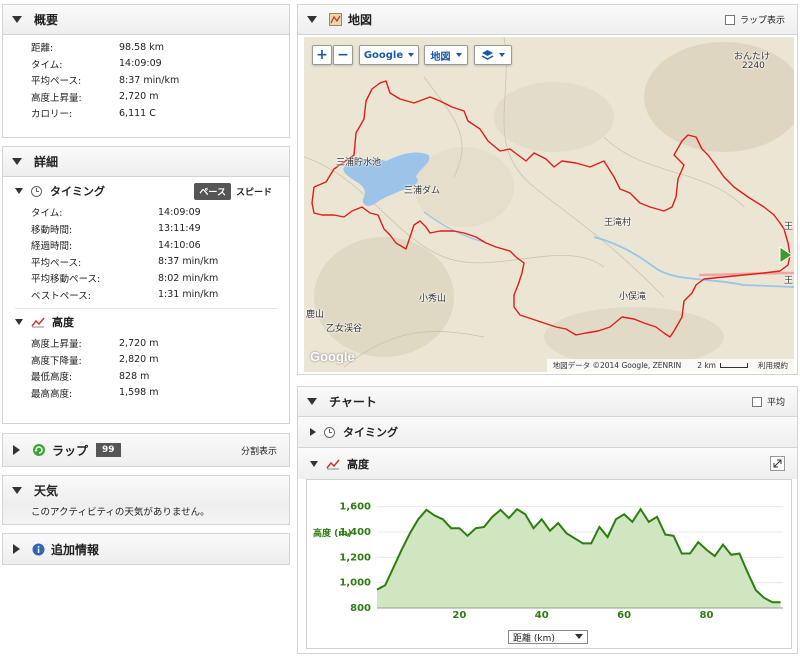 The image size is (800, 657). Describe the element at coordinates (42, 49) in the screenshot. I see `stat-label: 距離:` at that location.